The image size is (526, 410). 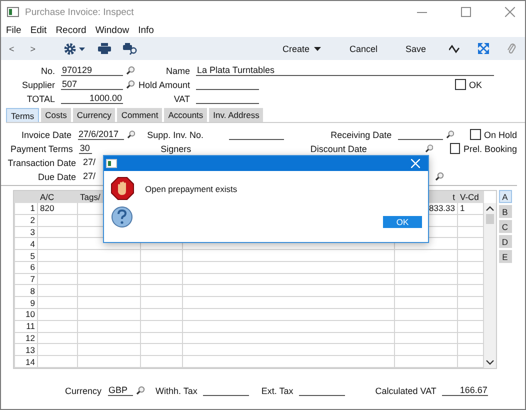 I want to click on row-number: 10, so click(x=30, y=315).